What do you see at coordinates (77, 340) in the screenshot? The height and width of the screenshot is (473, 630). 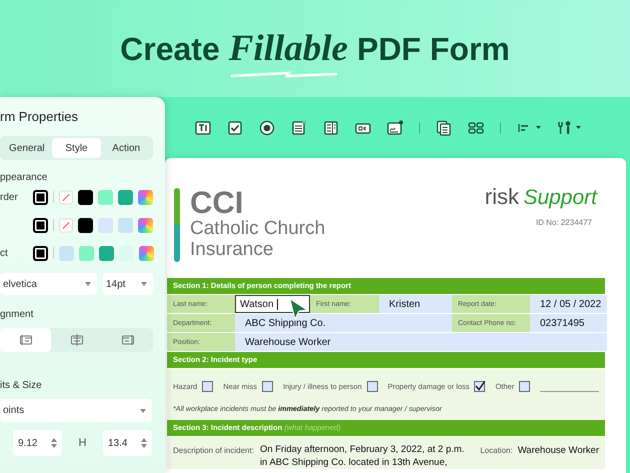 I see `align-center-icon` at bounding box center [77, 340].